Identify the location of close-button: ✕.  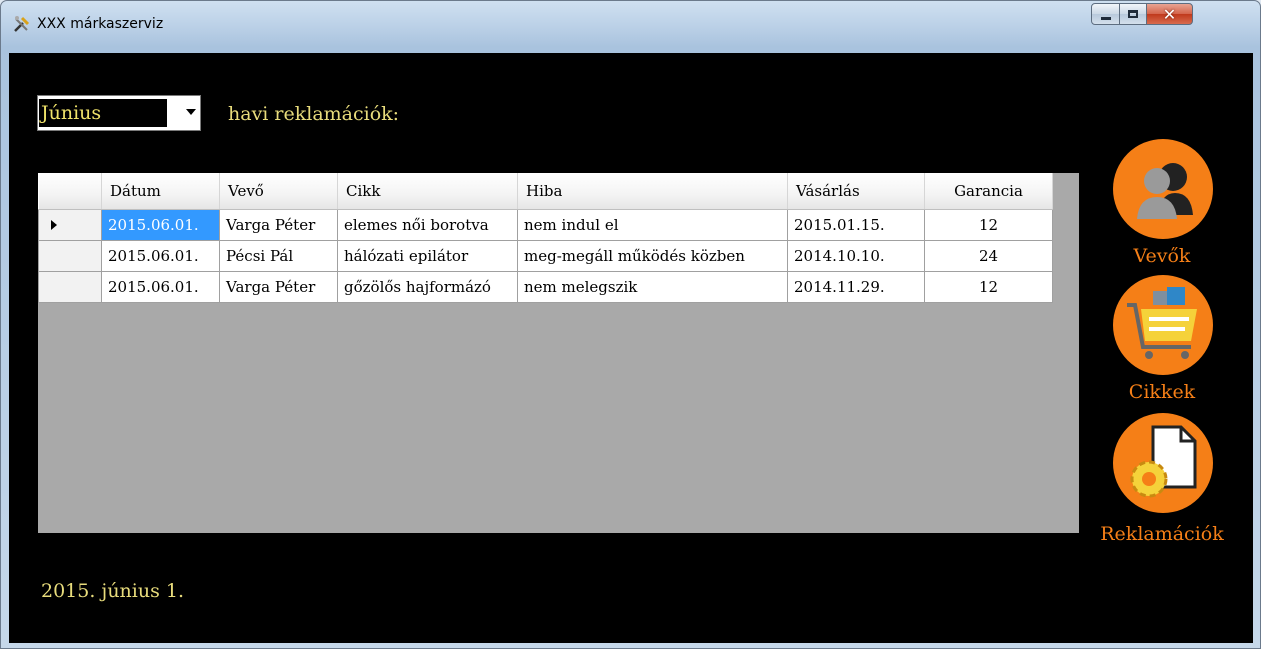
(1169, 14).